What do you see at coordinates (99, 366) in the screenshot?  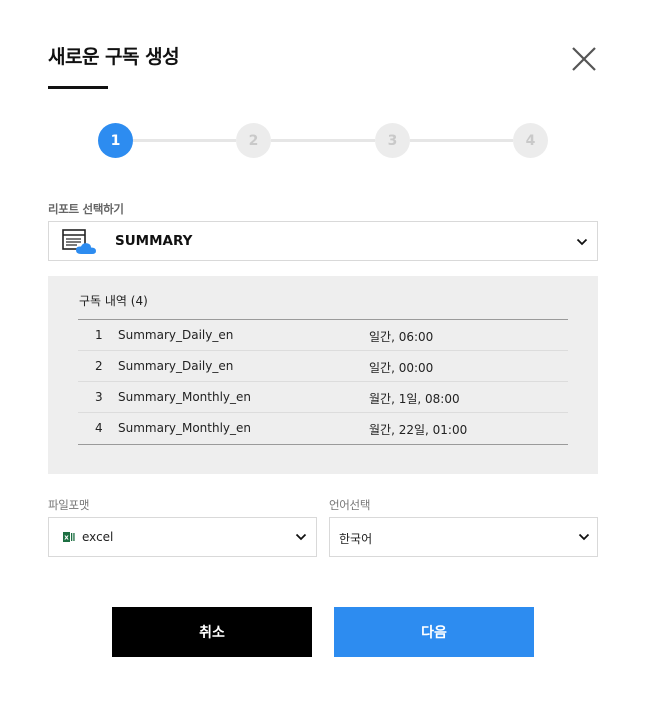 I see `row-number: 2` at bounding box center [99, 366].